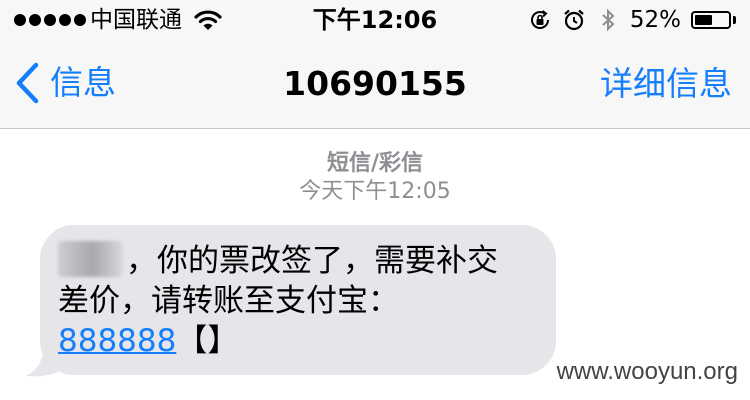 Image resolution: width=750 pixels, height=400 pixels. I want to click on bluetooth-icon, so click(608, 20).